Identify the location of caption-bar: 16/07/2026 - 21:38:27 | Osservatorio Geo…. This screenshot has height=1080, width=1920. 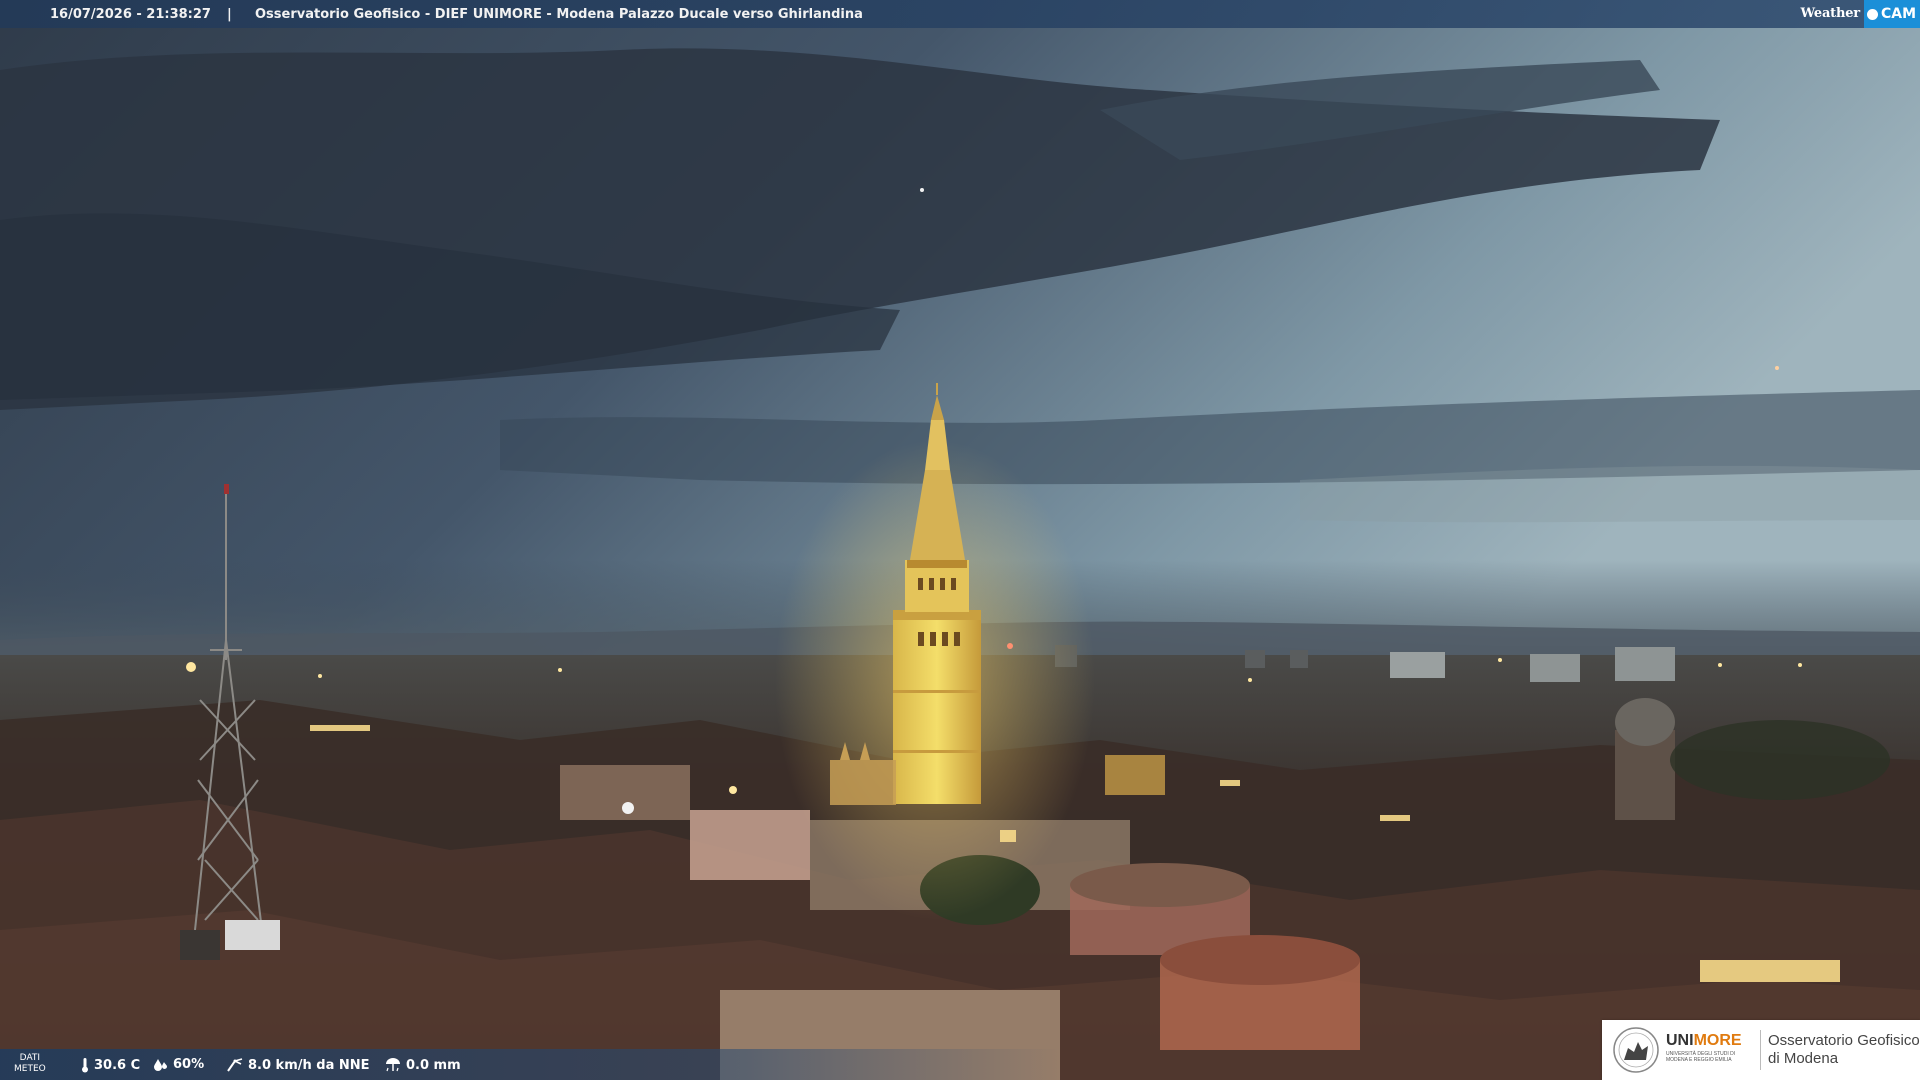
(960, 14).